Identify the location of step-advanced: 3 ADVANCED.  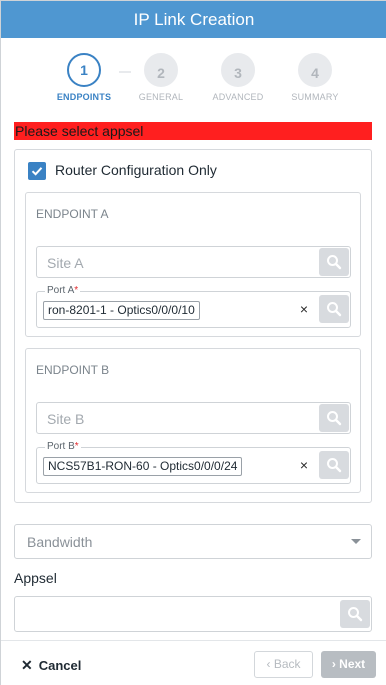
(238, 77).